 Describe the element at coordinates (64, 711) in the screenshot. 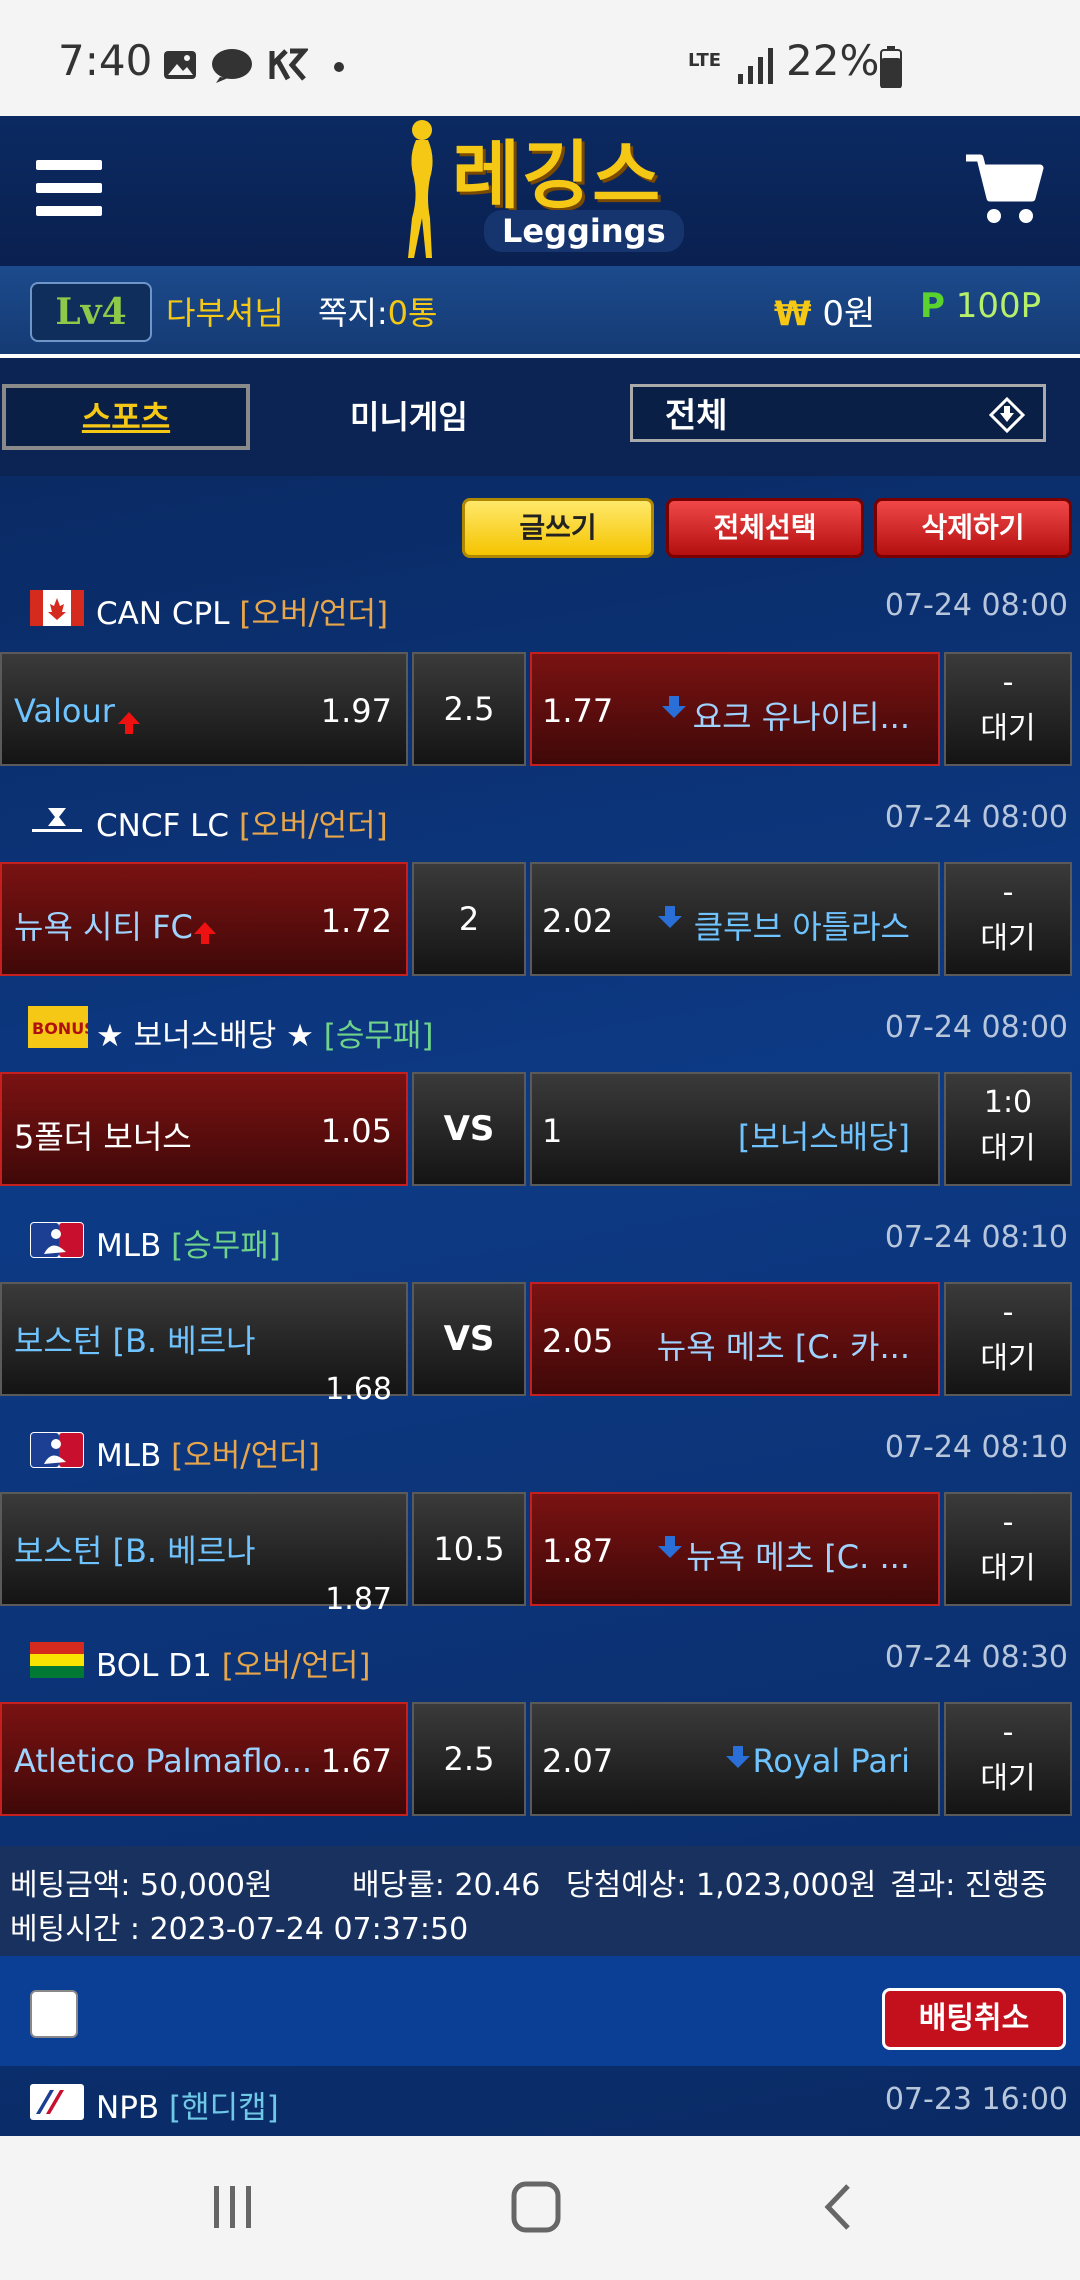

I see `home-team: Valour` at that location.